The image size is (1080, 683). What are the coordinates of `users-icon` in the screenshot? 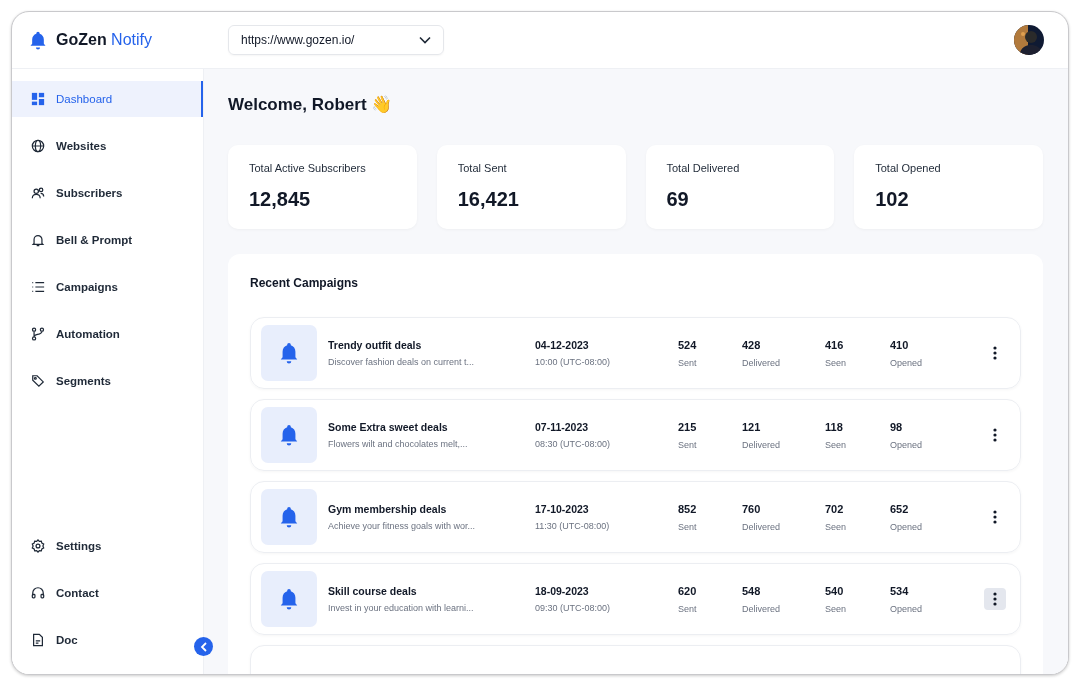 It's located at (38, 193).